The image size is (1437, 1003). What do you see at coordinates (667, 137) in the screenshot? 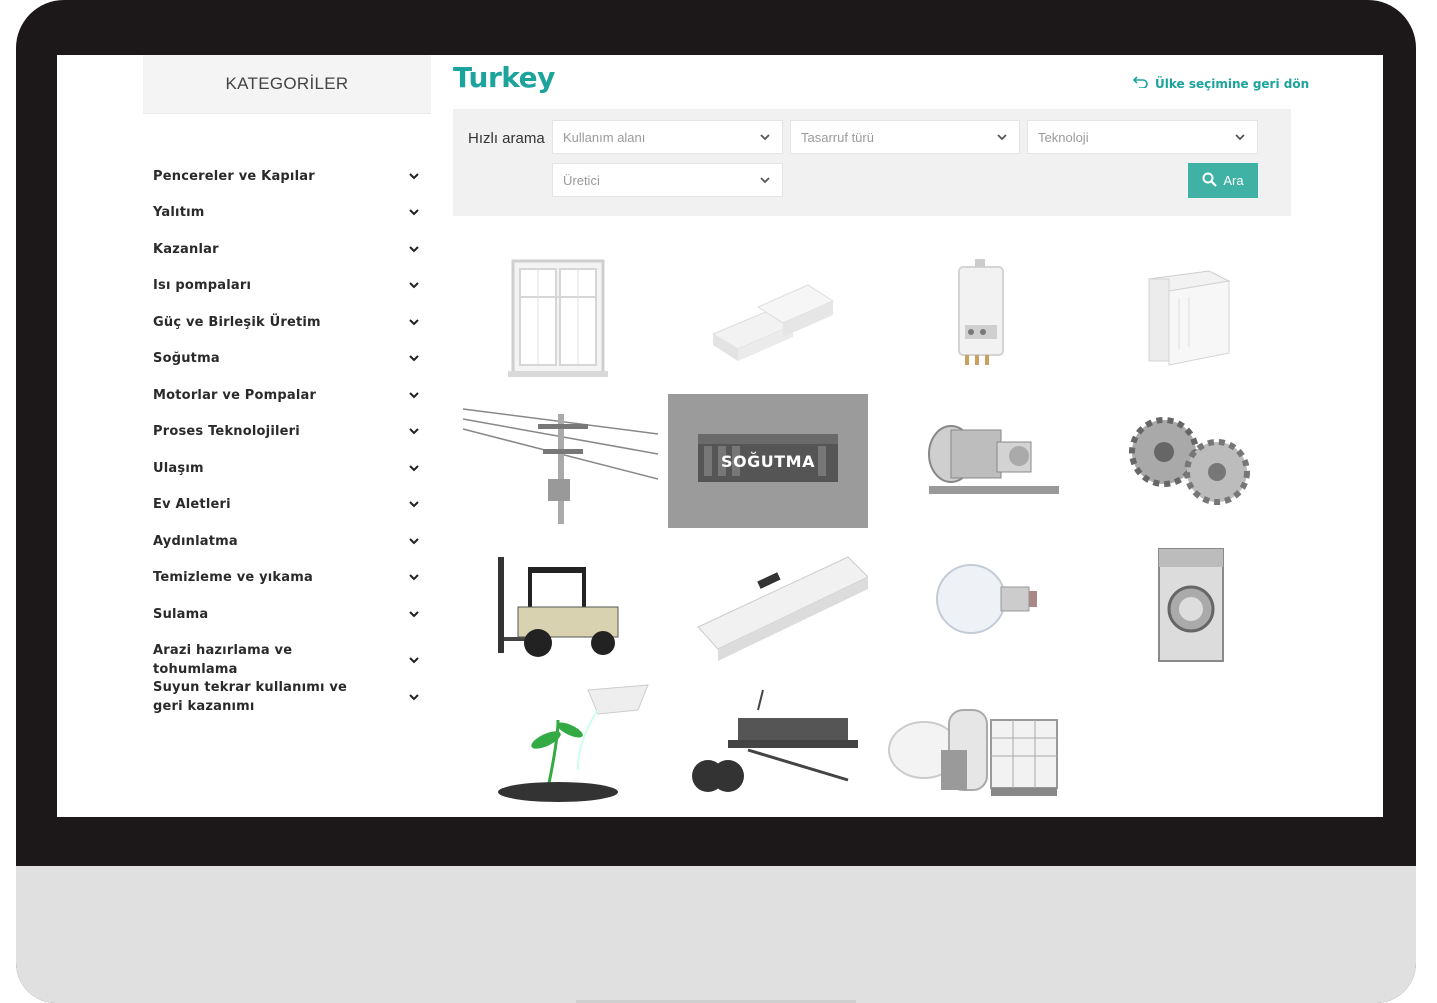
I see `usage-area-select: Kullanım alanı` at bounding box center [667, 137].